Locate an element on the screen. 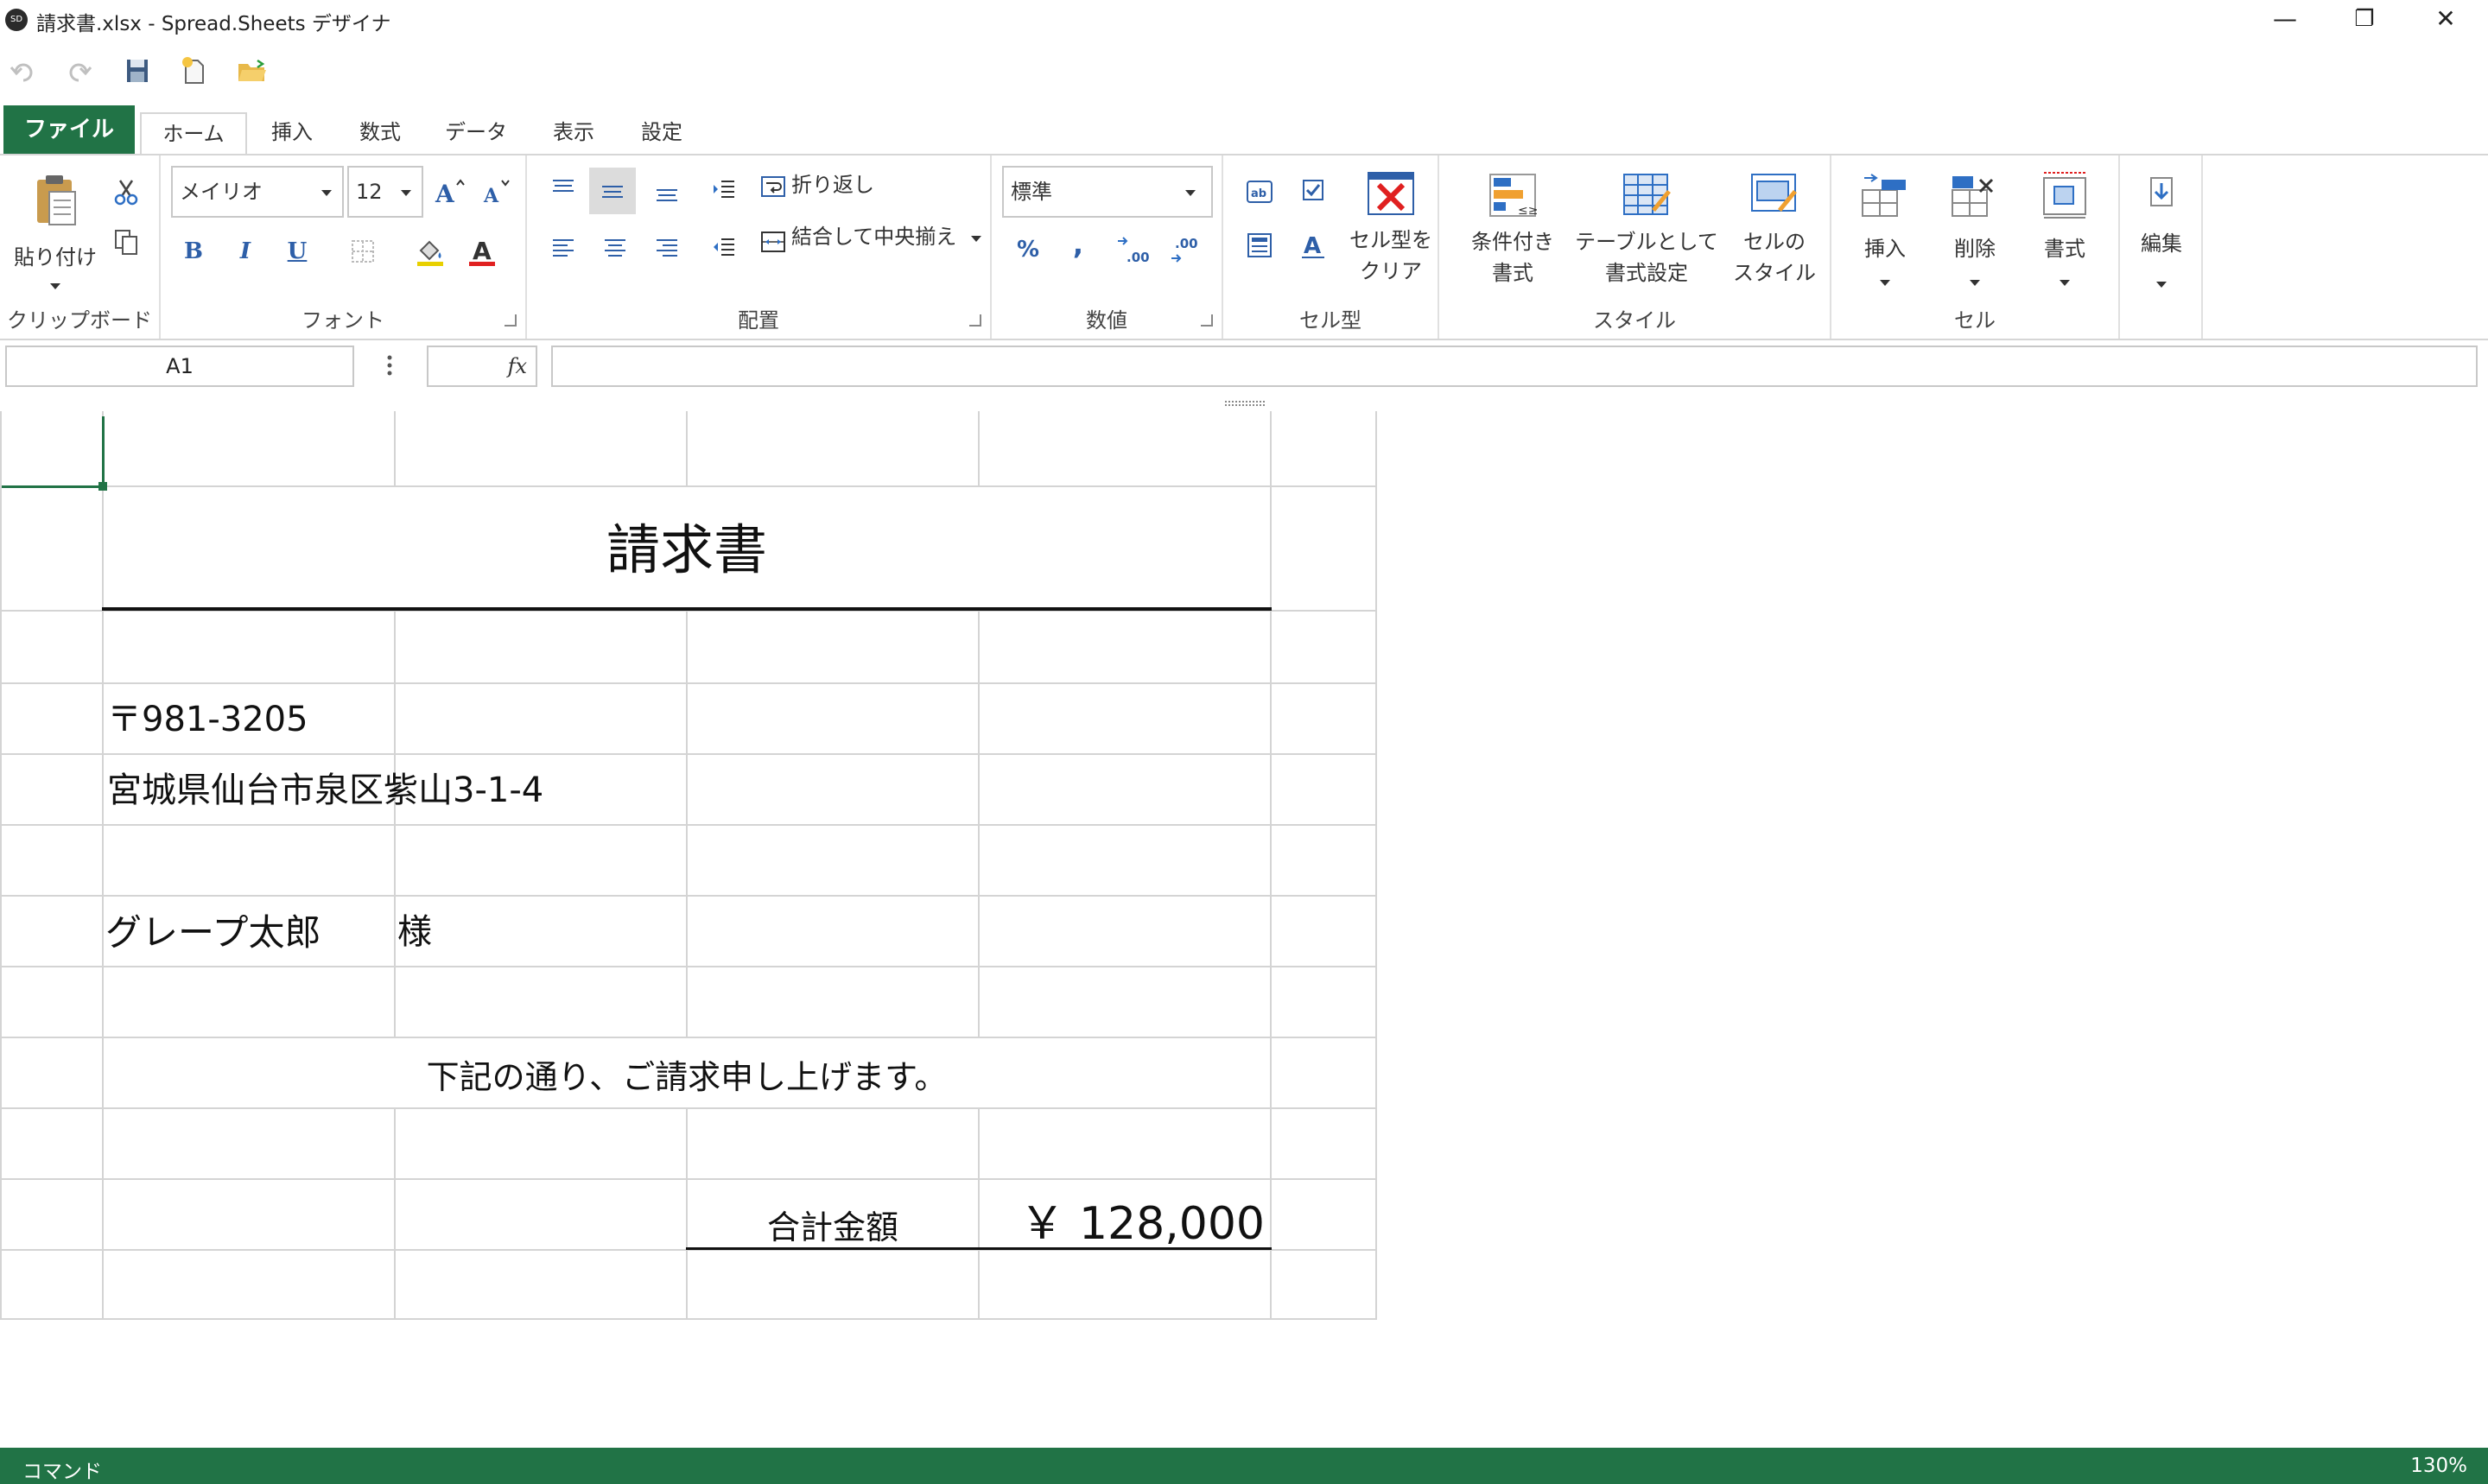 The height and width of the screenshot is (1484, 2488). fill-color-icon is located at coordinates (430, 251).